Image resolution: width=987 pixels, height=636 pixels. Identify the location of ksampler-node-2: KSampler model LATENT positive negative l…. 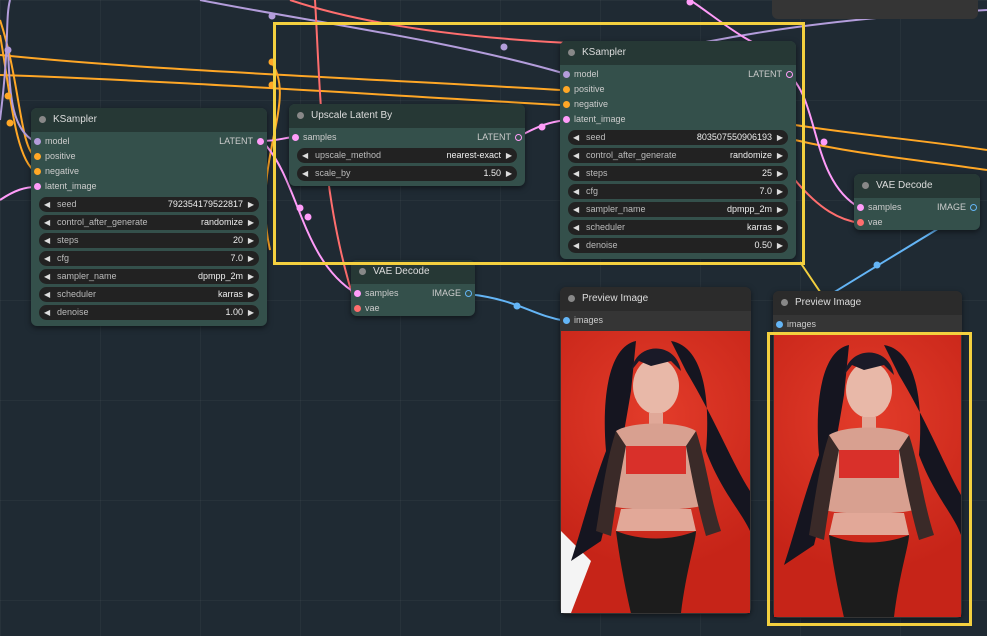
(678, 150).